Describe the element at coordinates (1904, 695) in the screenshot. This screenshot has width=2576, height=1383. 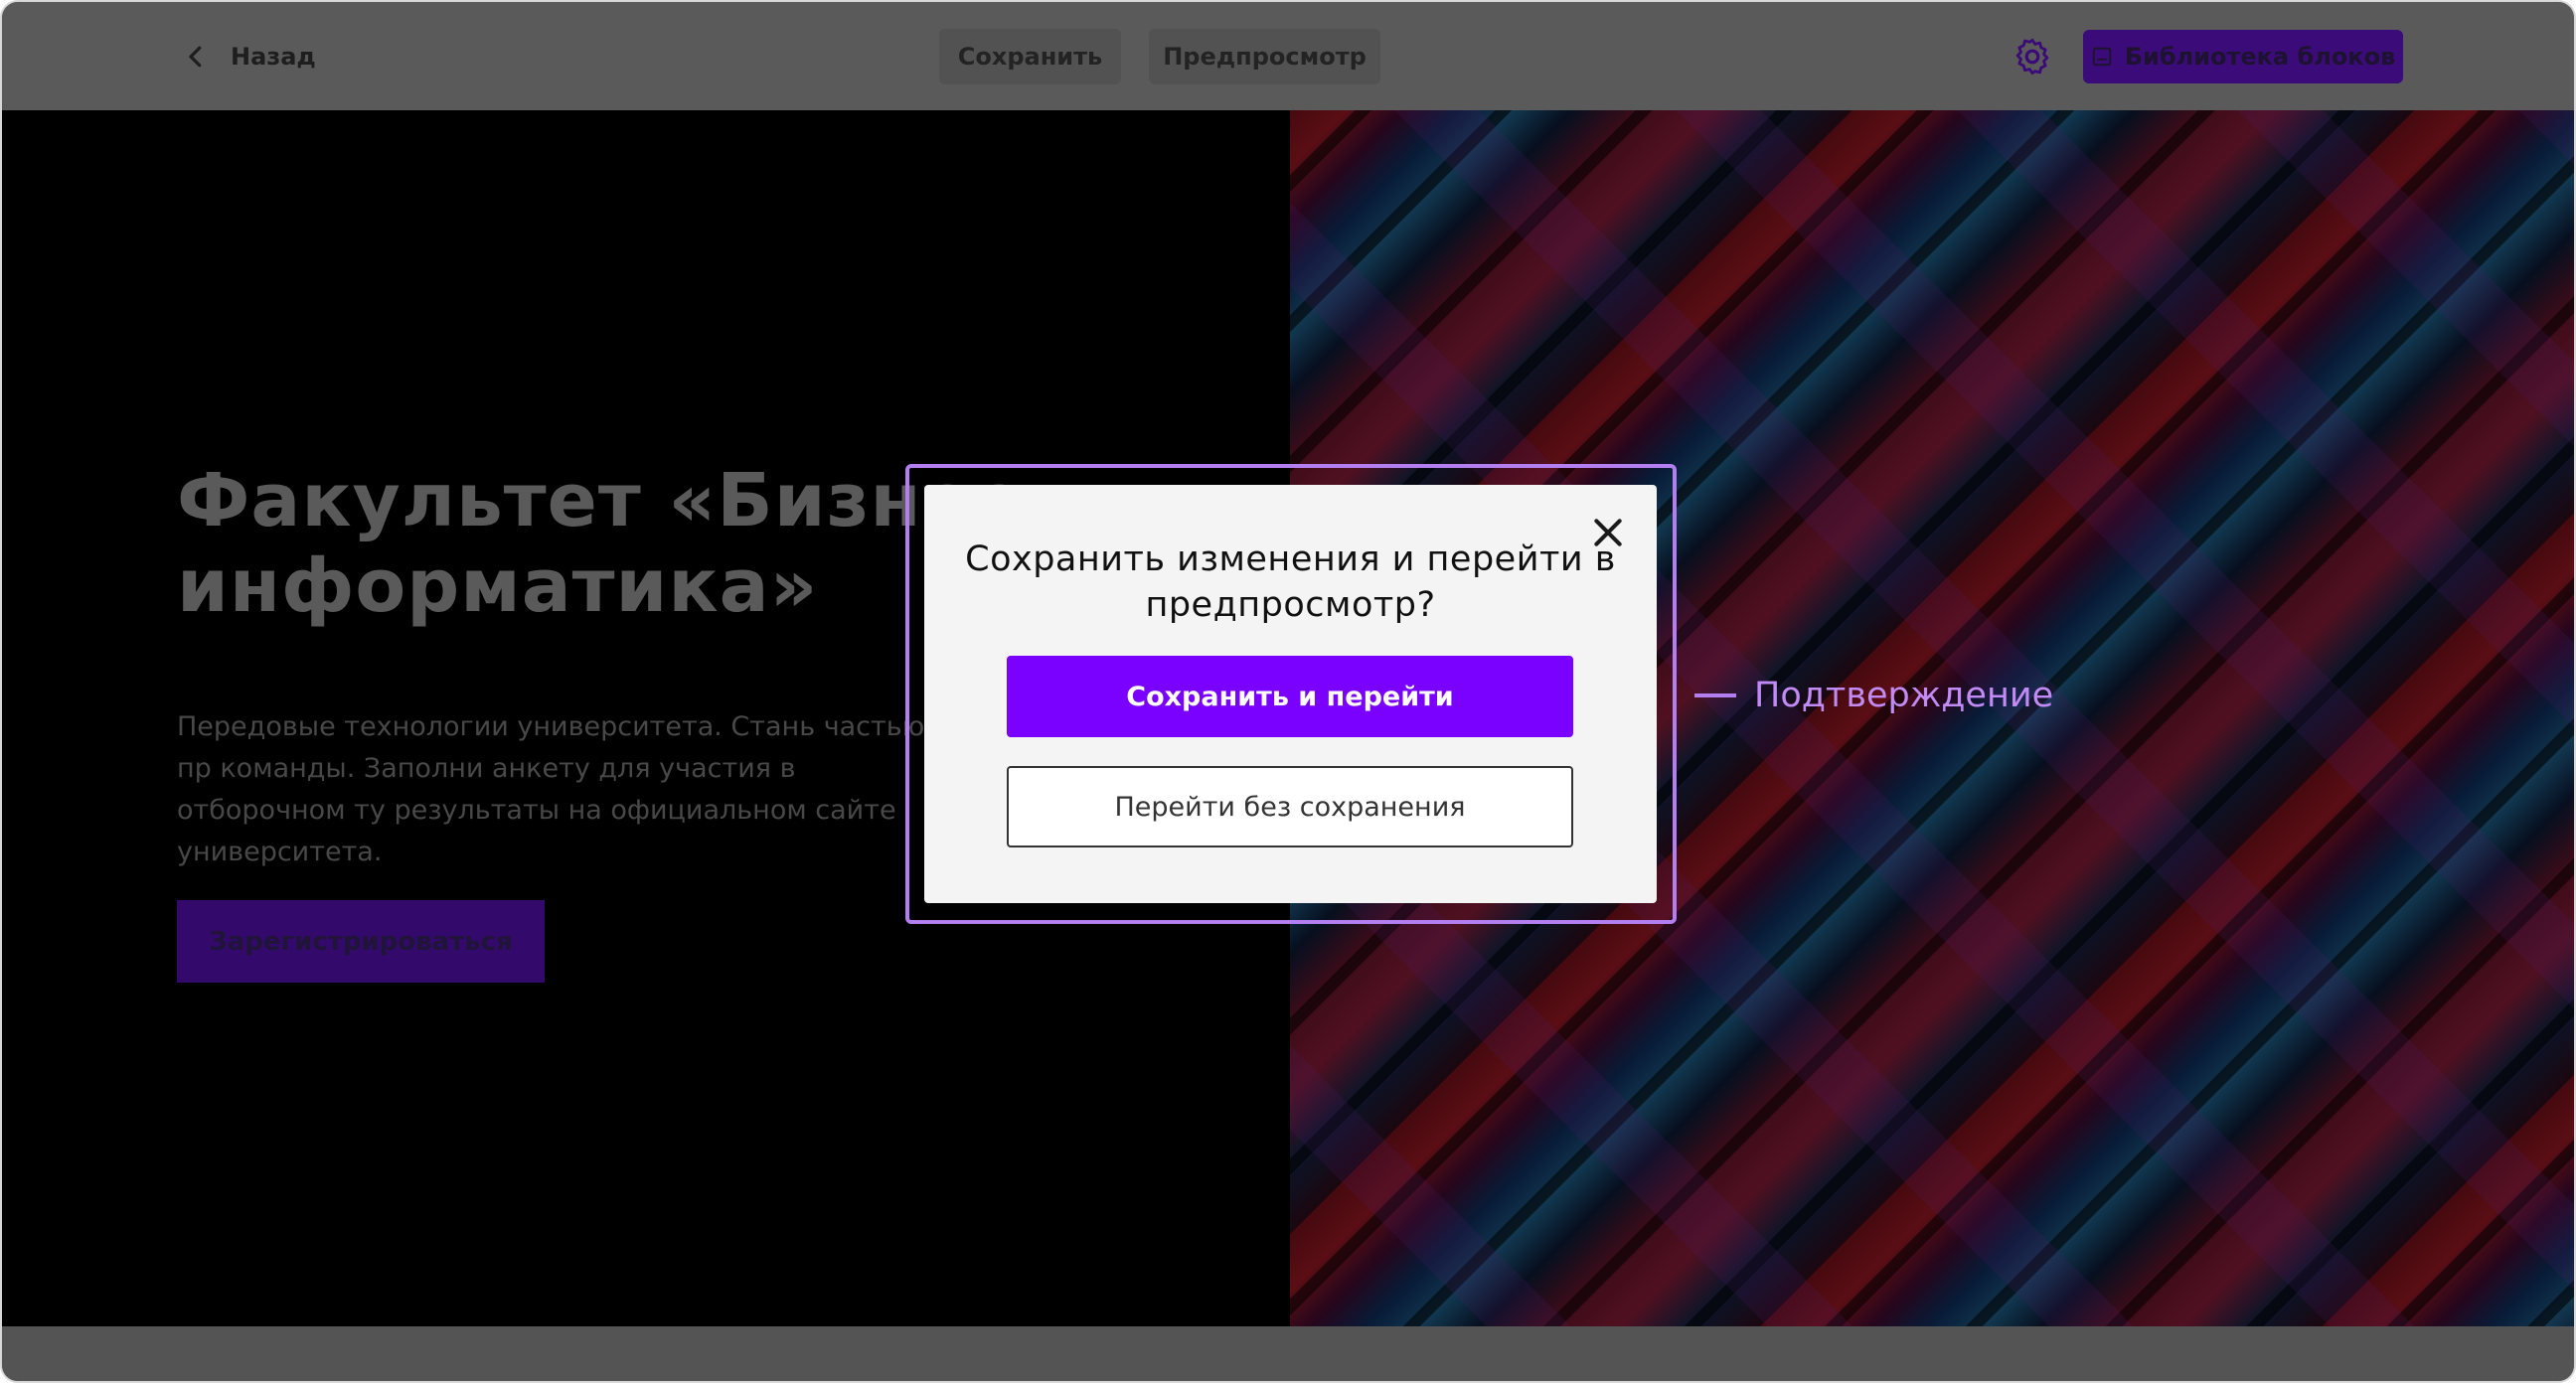
I see `annotation-label: Подтверждение` at that location.